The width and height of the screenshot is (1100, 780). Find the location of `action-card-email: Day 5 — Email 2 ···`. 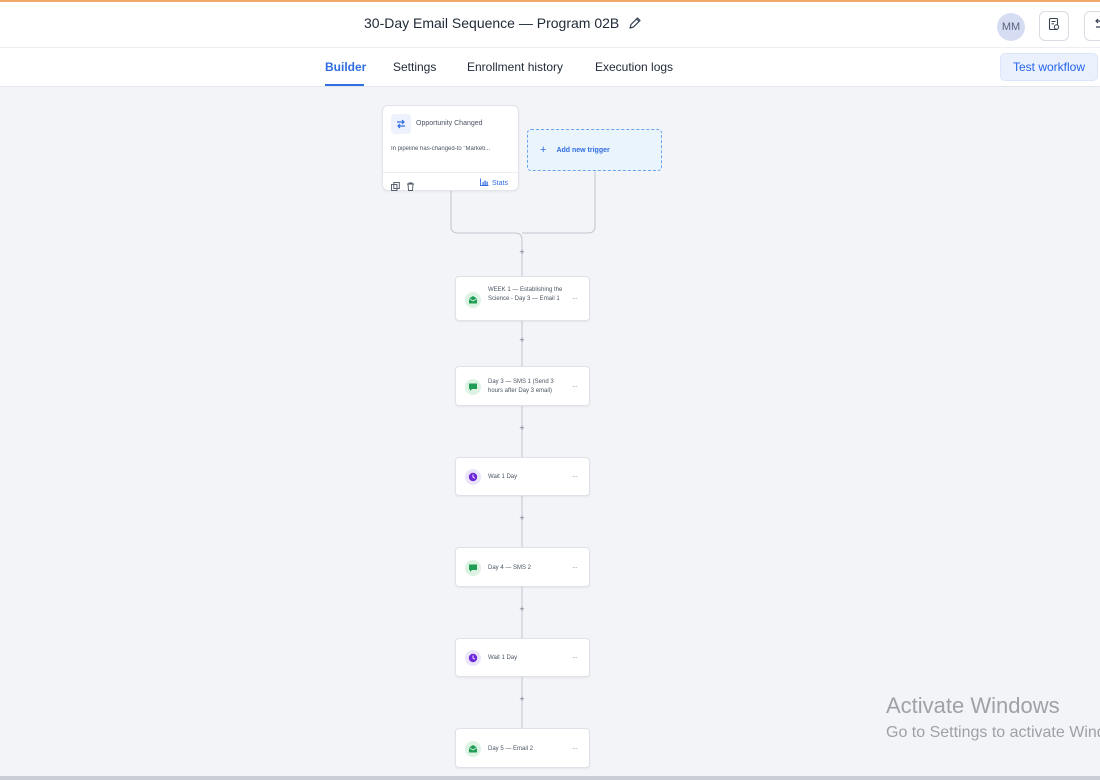

action-card-email: Day 5 — Email 2 ··· is located at coordinates (522, 748).